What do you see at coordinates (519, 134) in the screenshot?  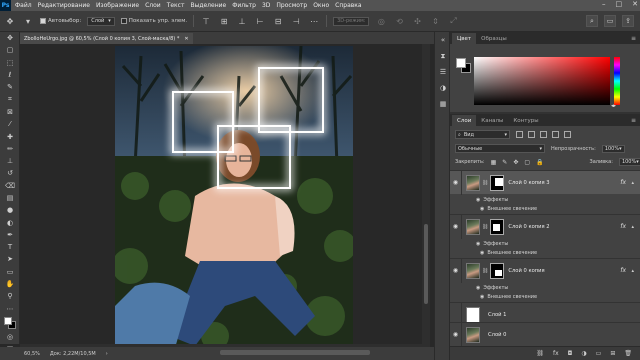 I see `filter-pixel-icon` at bounding box center [519, 134].